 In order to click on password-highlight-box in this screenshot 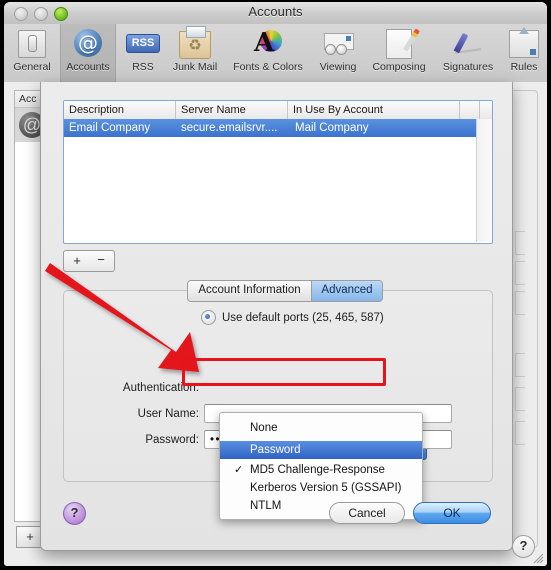, I will do `click(284, 372)`.